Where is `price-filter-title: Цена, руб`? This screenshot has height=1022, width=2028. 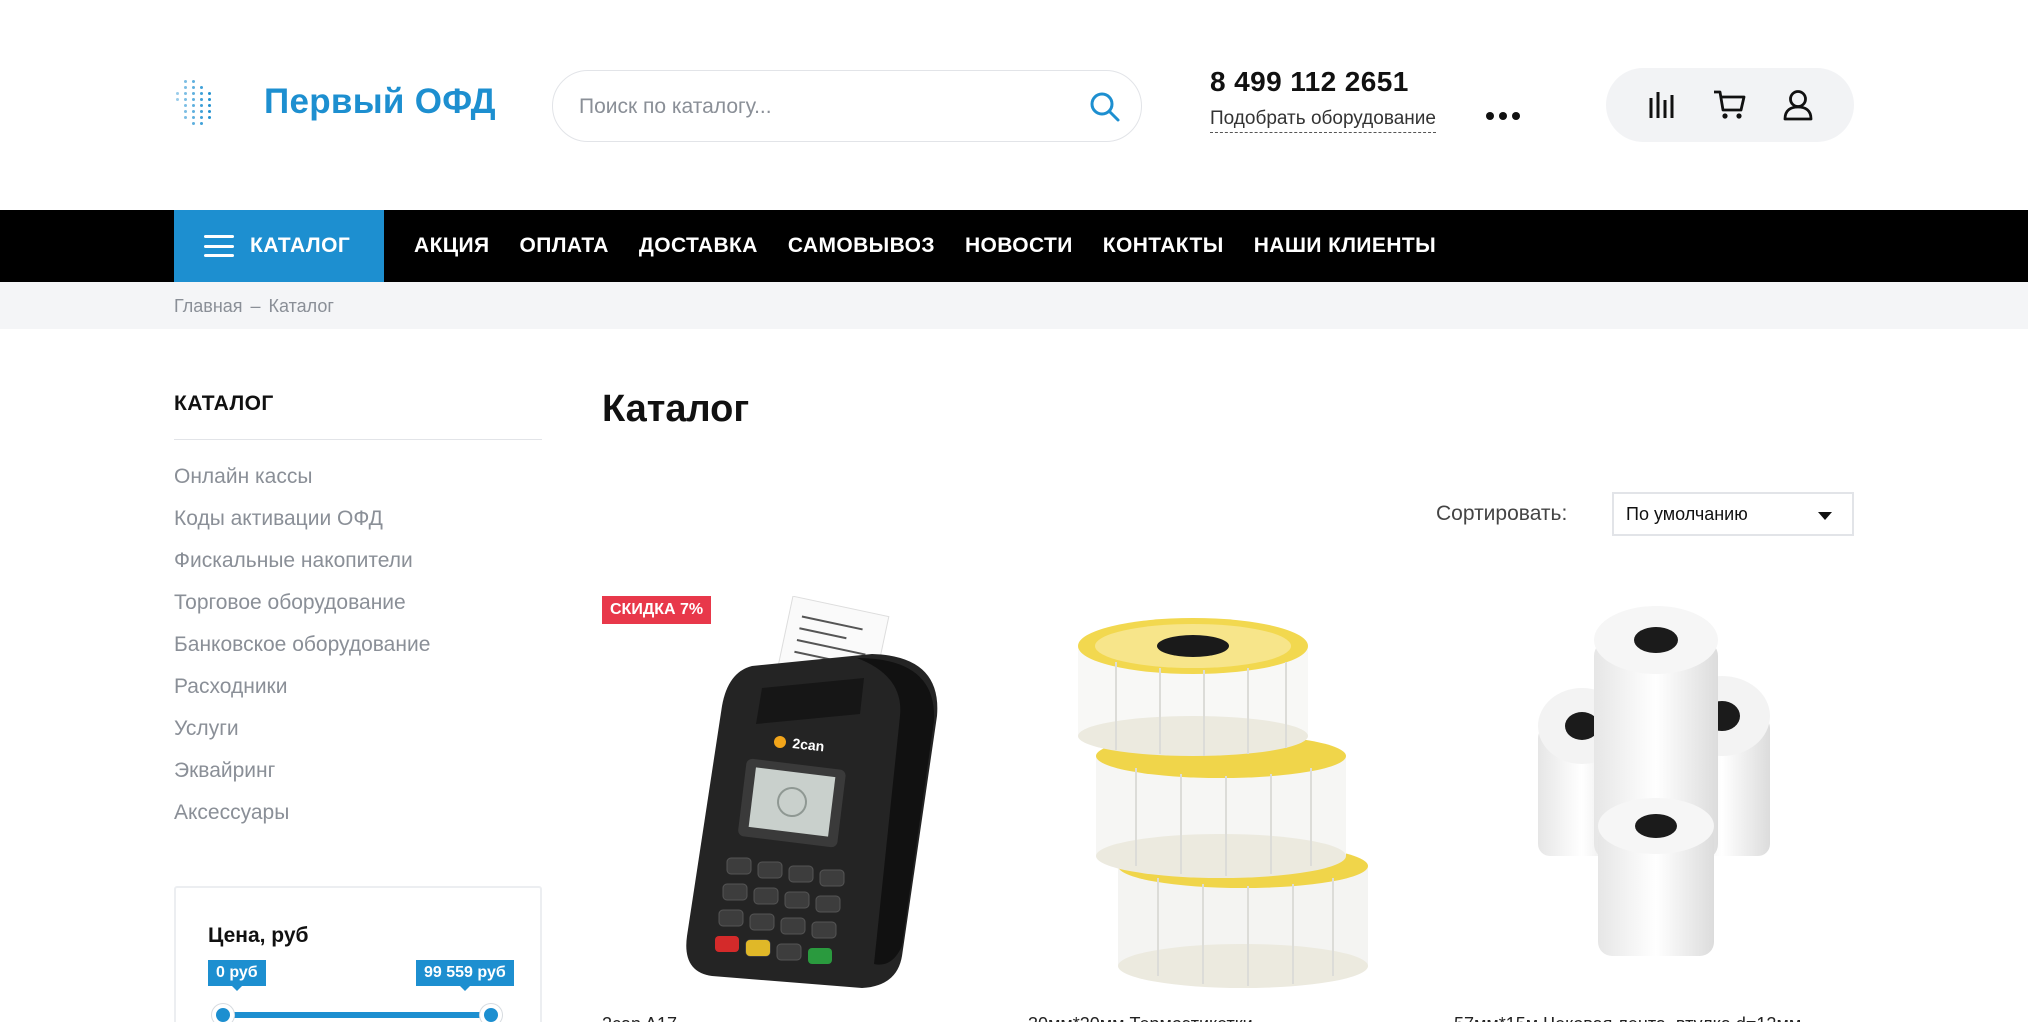
price-filter-title: Цена, руб is located at coordinates (258, 935).